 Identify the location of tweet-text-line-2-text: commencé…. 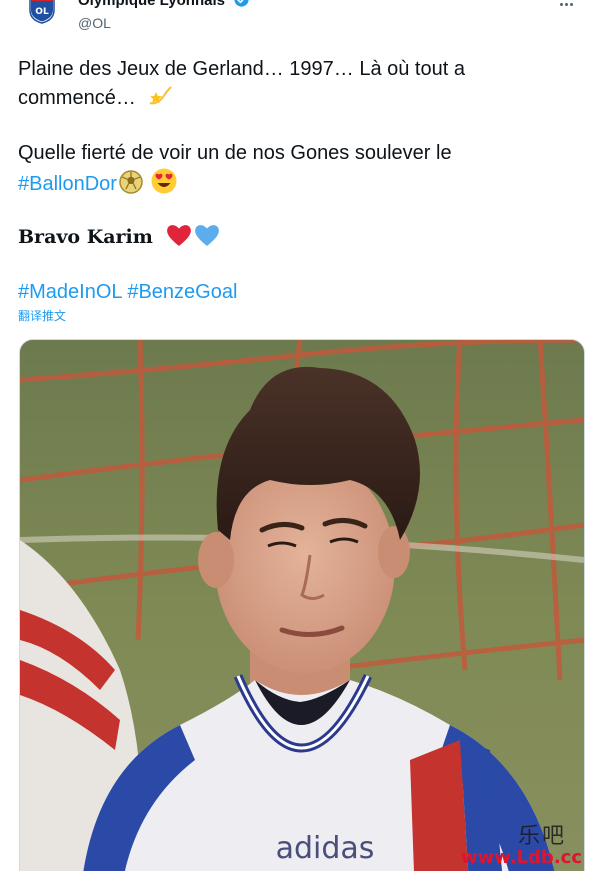
(77, 98).